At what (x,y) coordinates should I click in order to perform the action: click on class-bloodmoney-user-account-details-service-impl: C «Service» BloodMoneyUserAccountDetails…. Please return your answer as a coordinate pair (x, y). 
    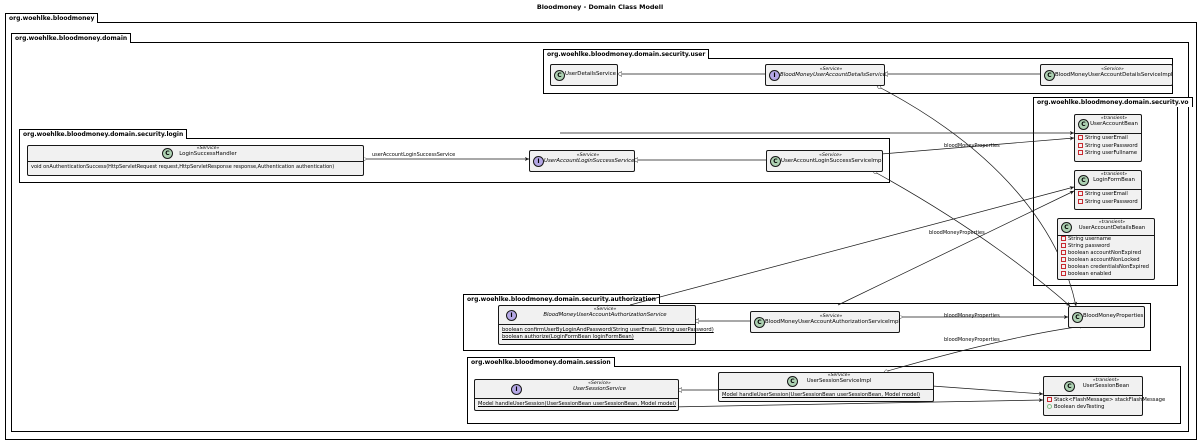
    Looking at the image, I should click on (1106, 75).